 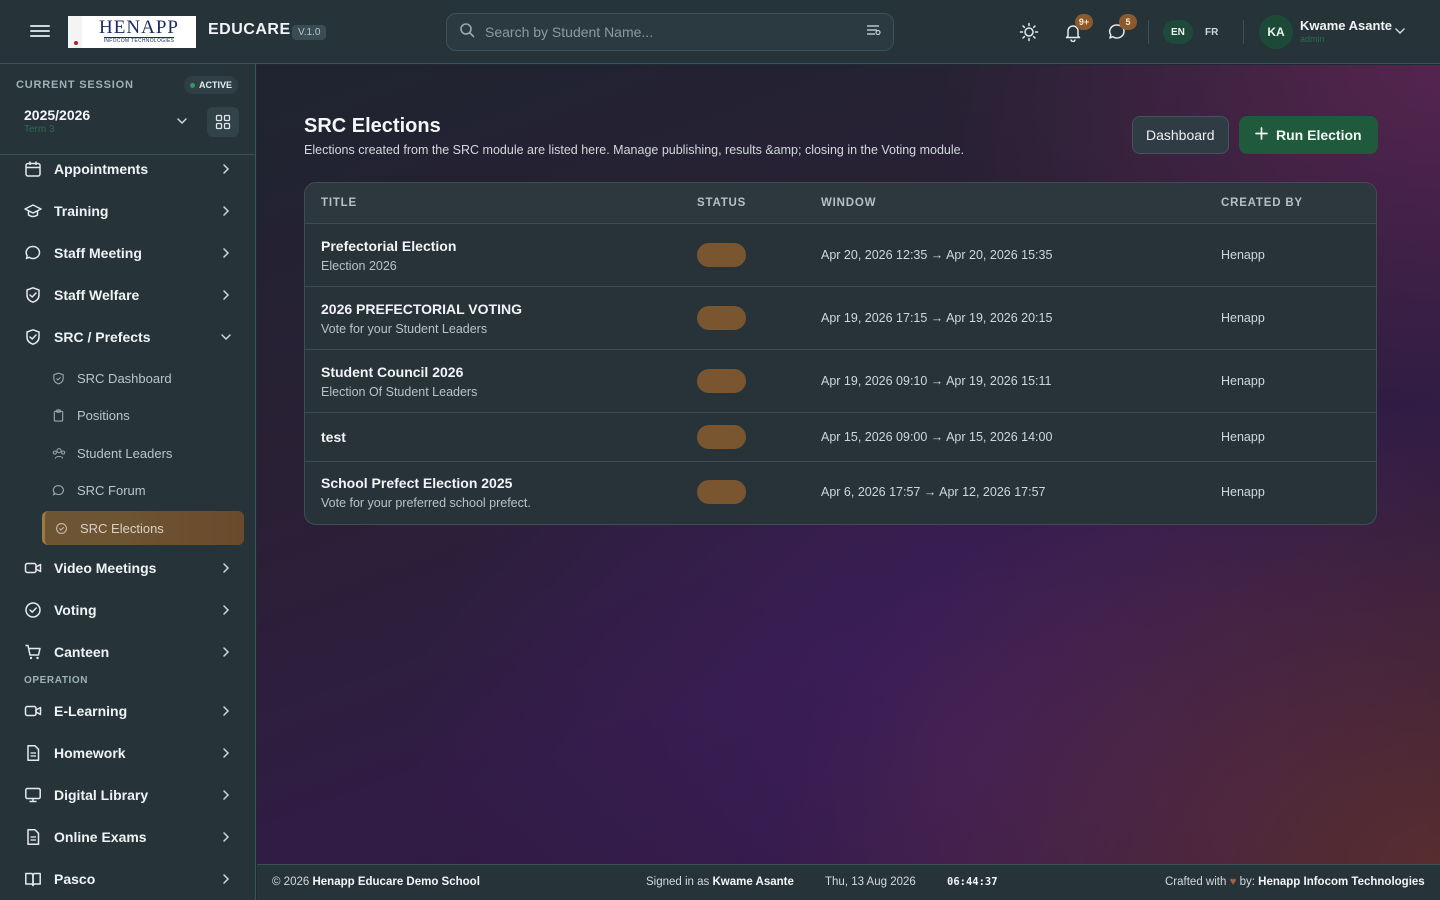 I want to click on session-year: 2025/2026, so click(x=57, y=115).